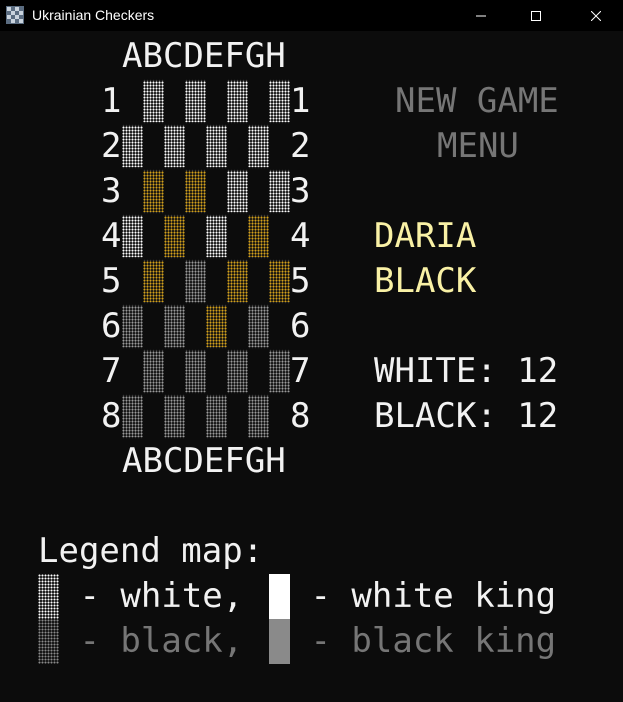  What do you see at coordinates (195, 146) in the screenshot?
I see `board-square-D2` at bounding box center [195, 146].